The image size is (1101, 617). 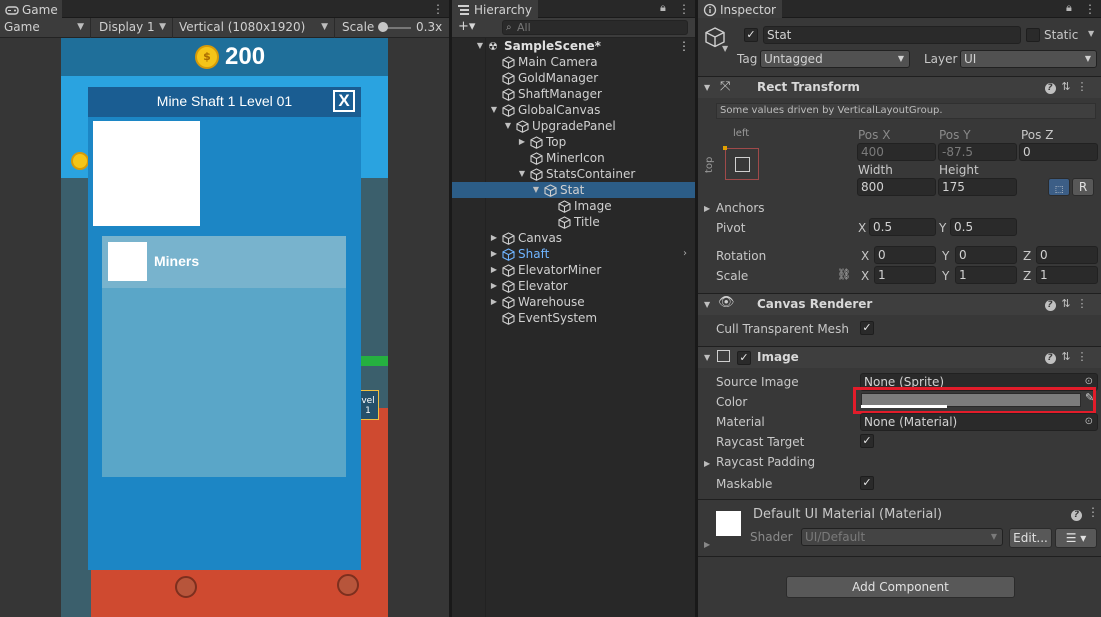 I want to click on pivot-y-field: 0.5, so click(x=983, y=227).